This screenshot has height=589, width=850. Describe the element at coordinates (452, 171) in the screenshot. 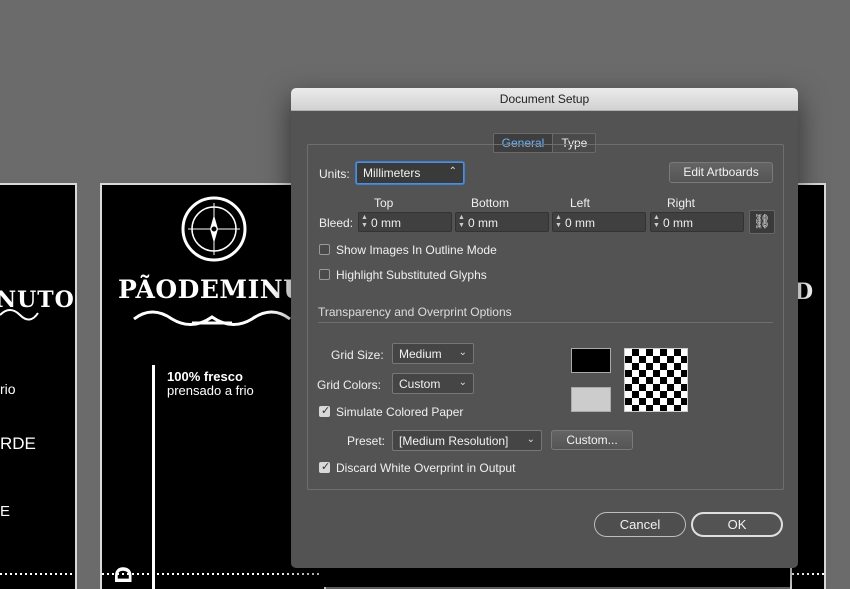

I see `chevron-updown-icon: ⌃` at that location.